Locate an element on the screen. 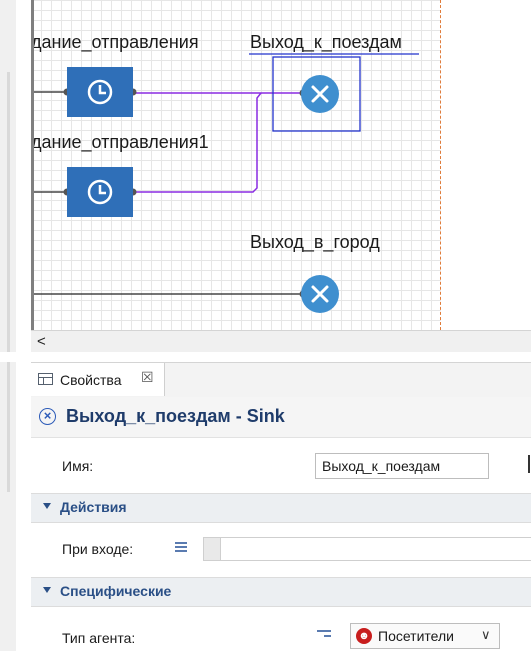  canvas-border is located at coordinates (32, 165).